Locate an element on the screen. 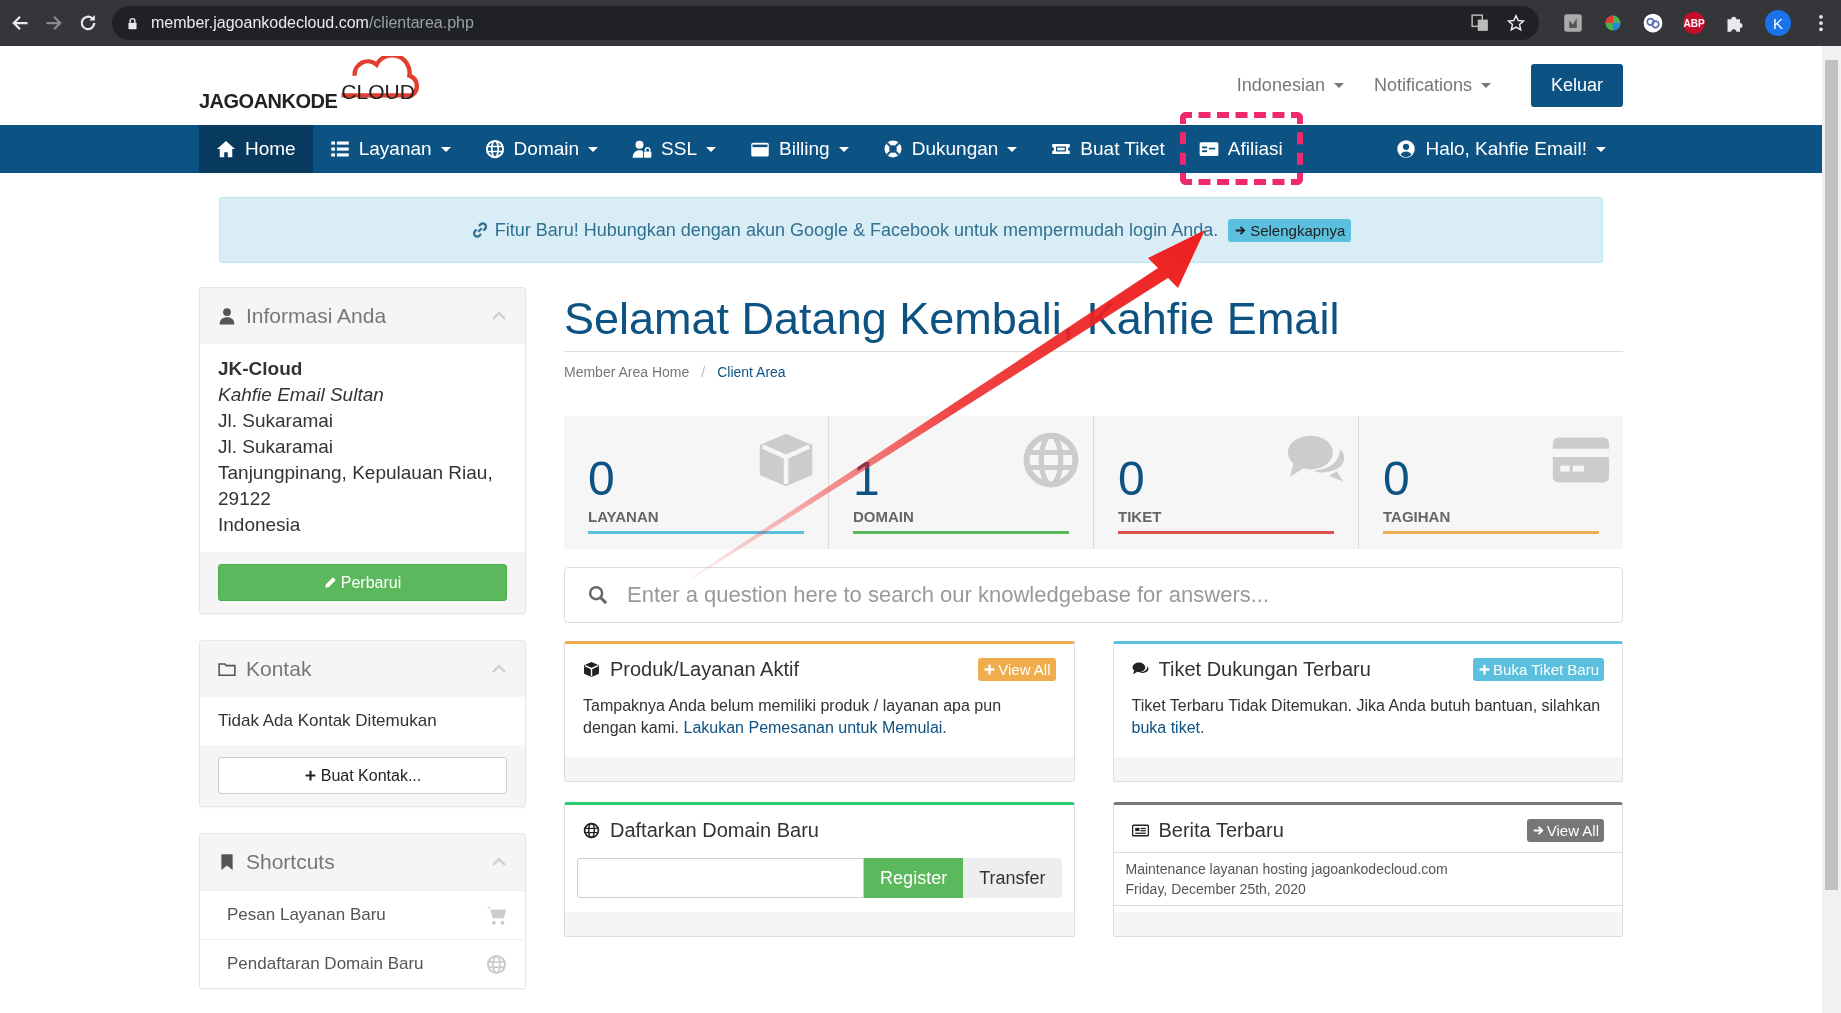  company-name: JK-Cloud is located at coordinates (261, 369).